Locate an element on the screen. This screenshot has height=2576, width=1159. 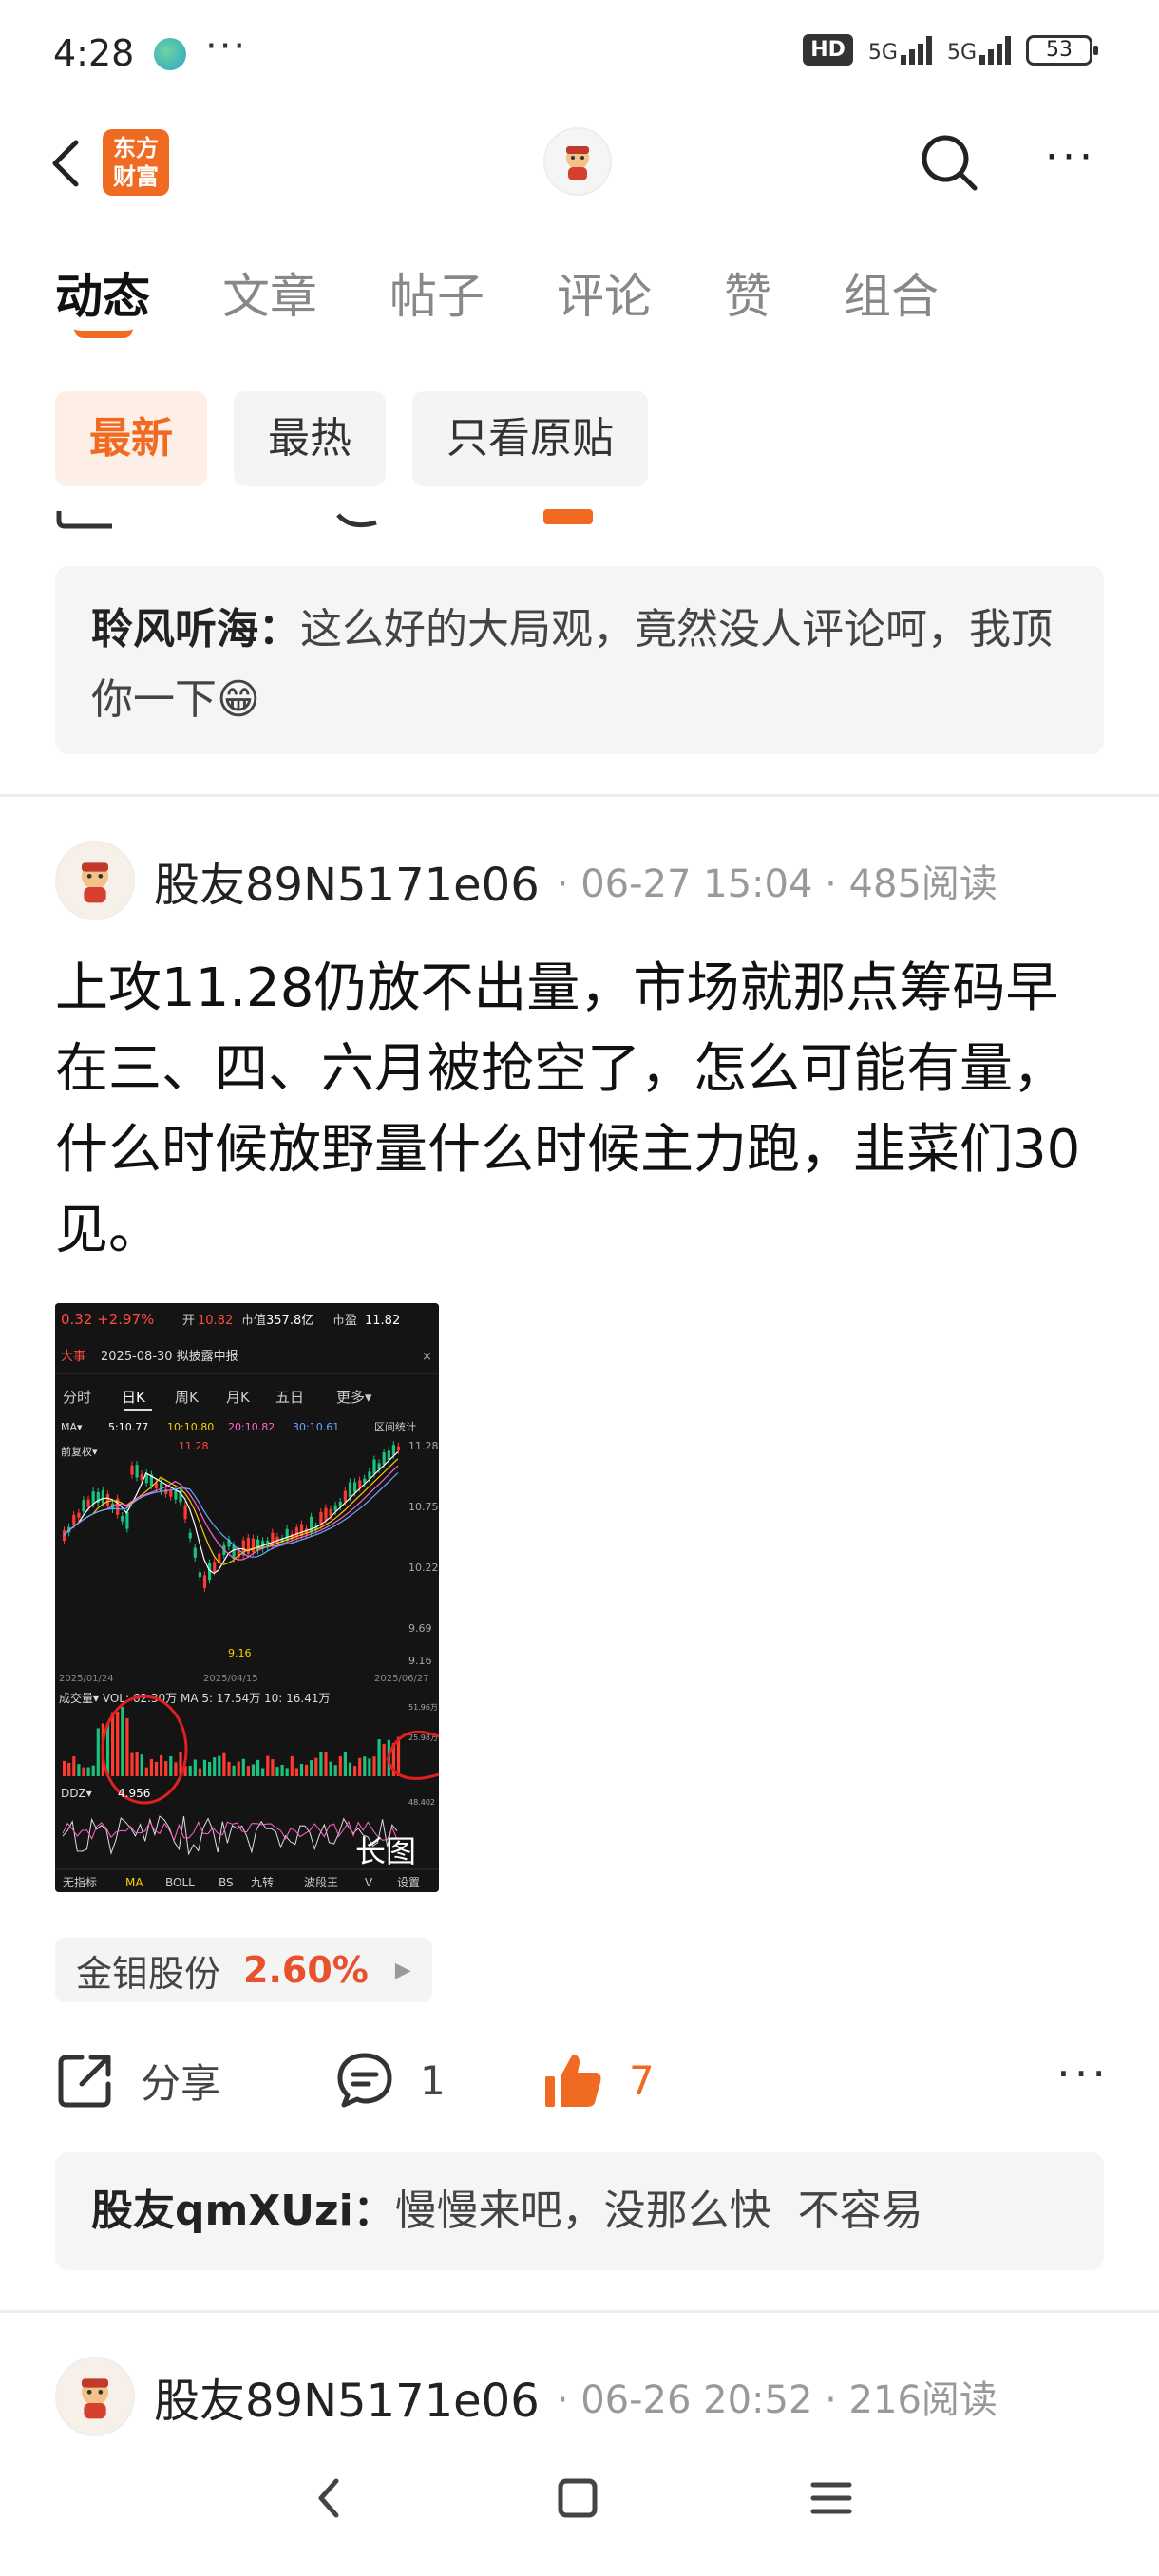
chart-period-tab: 日K is located at coordinates (134, 1397).